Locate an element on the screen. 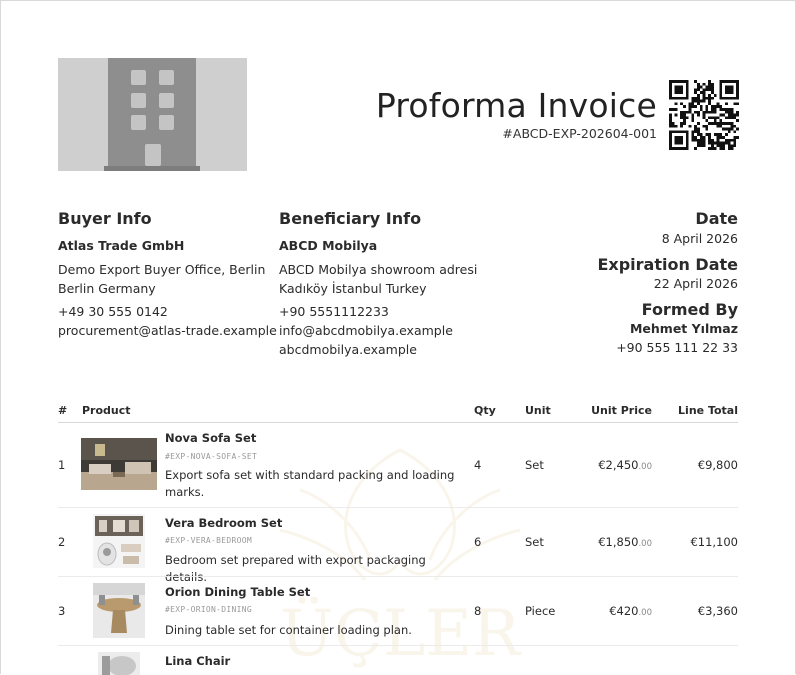  formed-by-name: Mehmet Yılmaz is located at coordinates (683, 328).